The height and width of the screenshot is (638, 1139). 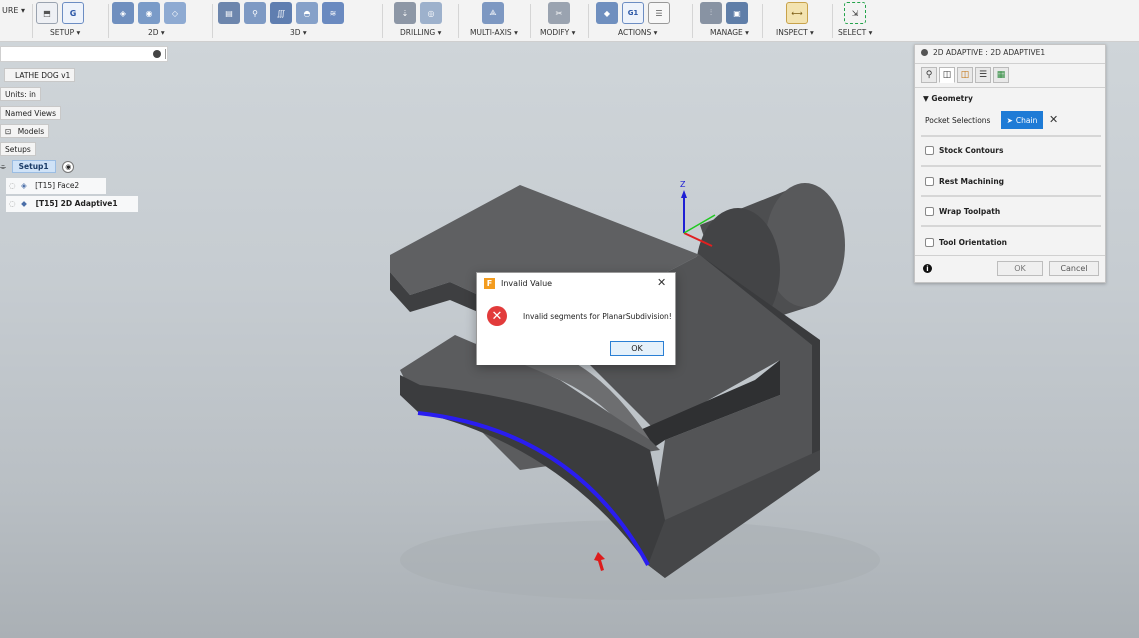 I want to click on dialog-ok-label: OK, so click(x=637, y=348).